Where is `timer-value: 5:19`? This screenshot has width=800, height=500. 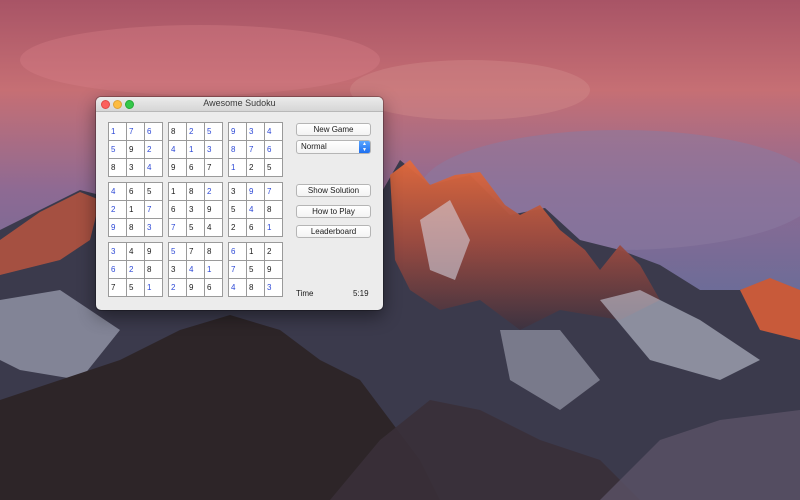 timer-value: 5:19 is located at coordinates (361, 293).